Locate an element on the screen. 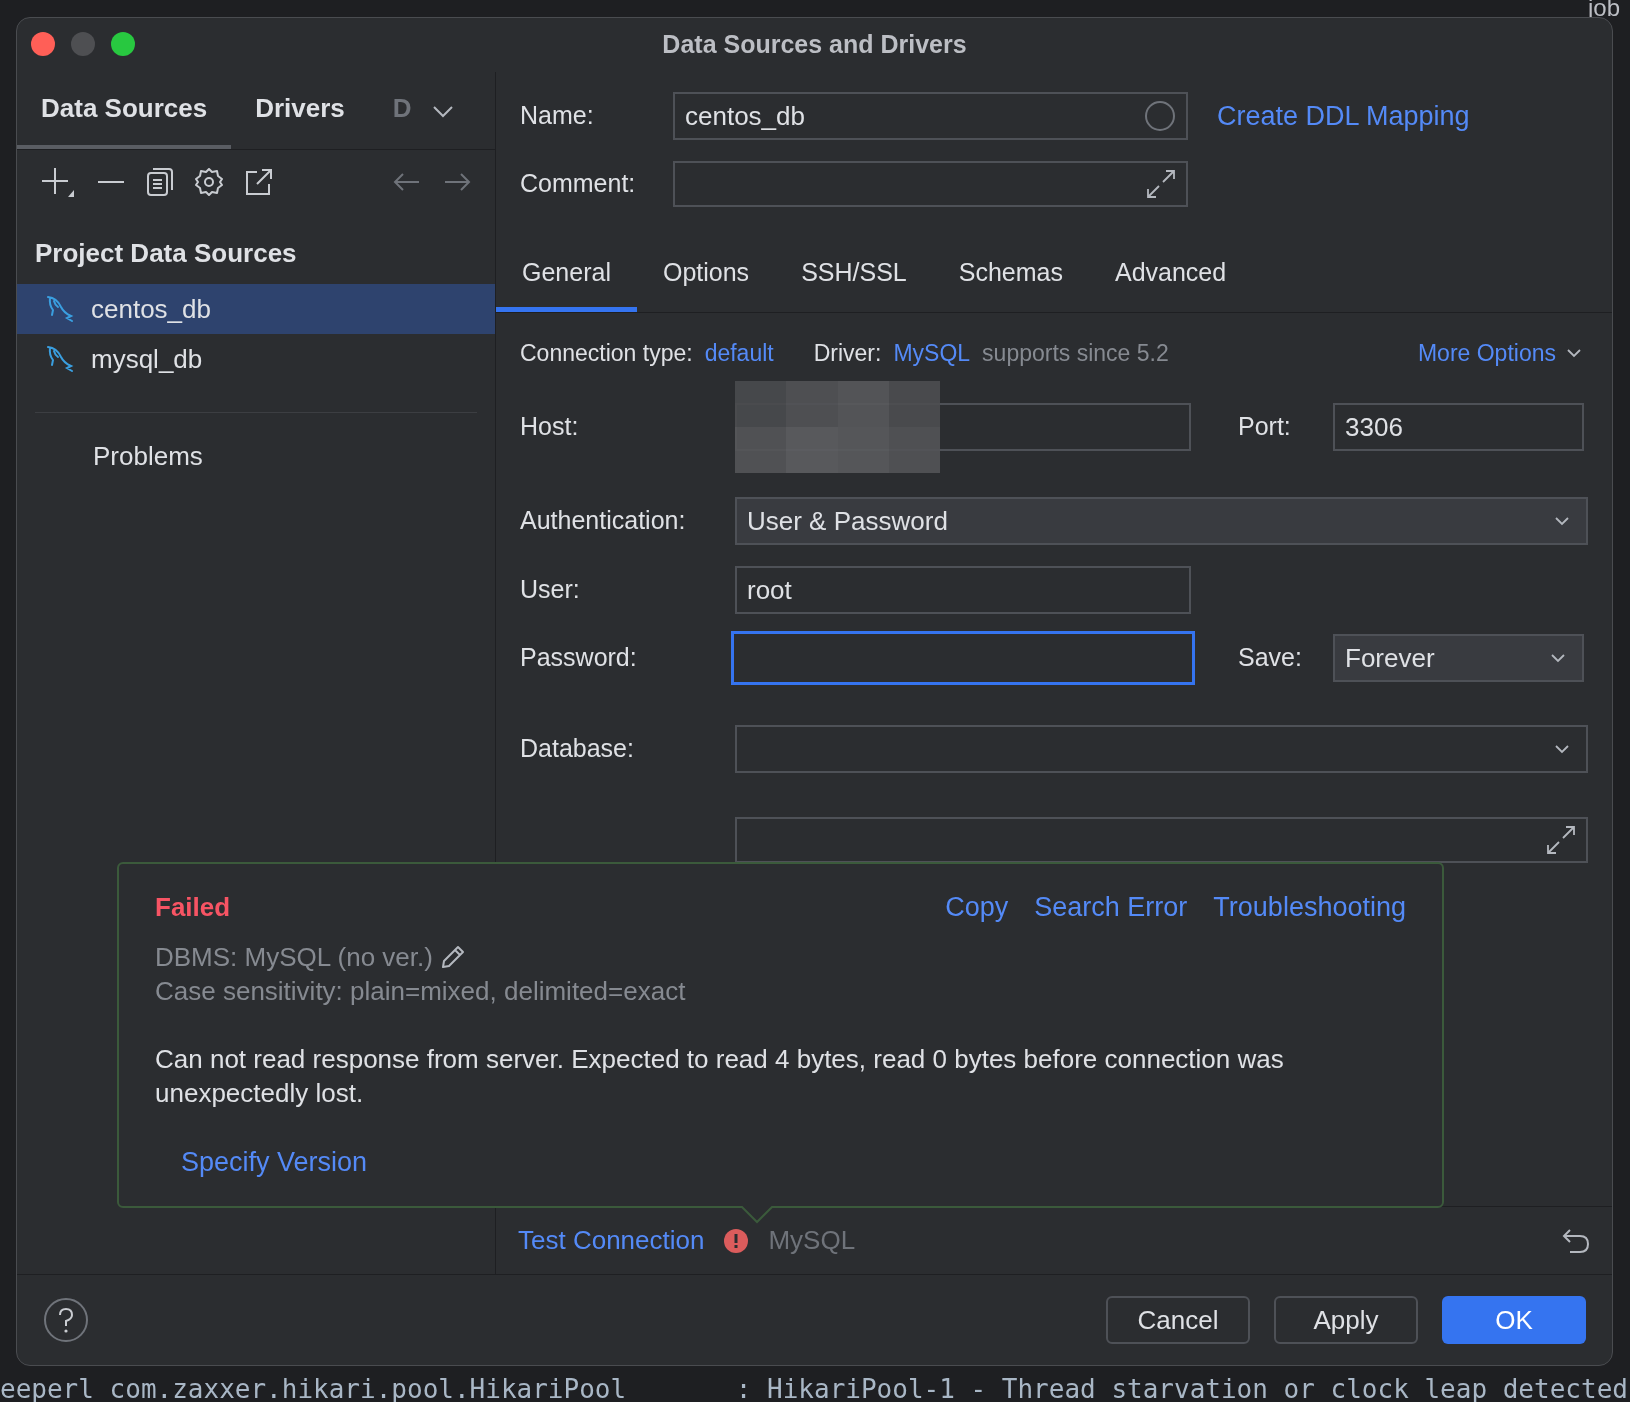  case-sensitivity-text: Case sensitivity: plain=mixed, delimited=exact is located at coordinates (421, 991).